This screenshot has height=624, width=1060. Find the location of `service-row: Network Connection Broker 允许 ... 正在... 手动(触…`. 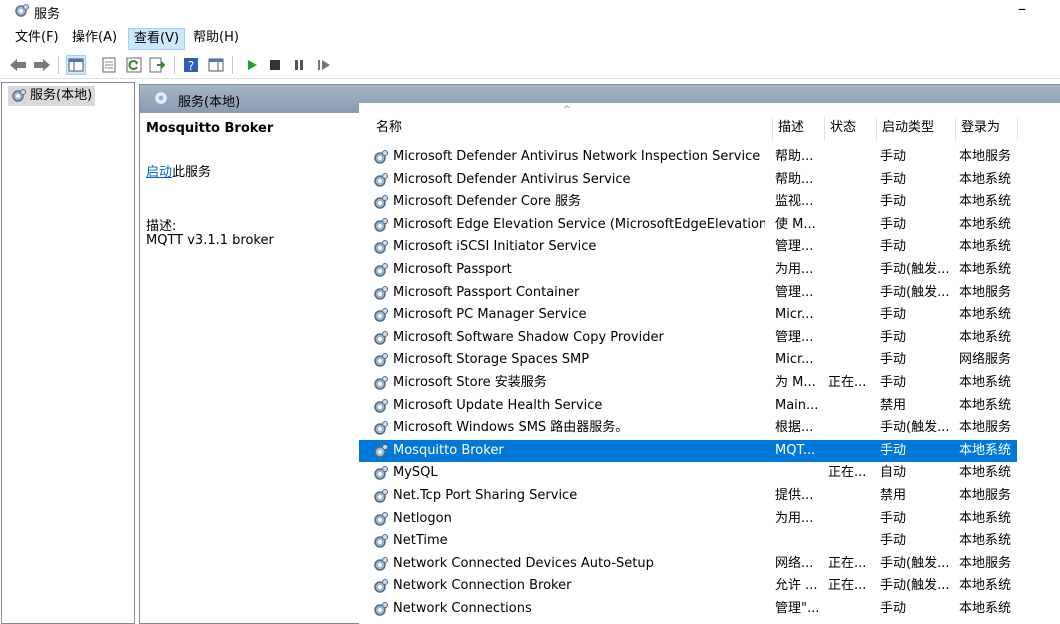

service-row: Network Connection Broker 允许 ... 正在... 手动(触… is located at coordinates (688, 586).